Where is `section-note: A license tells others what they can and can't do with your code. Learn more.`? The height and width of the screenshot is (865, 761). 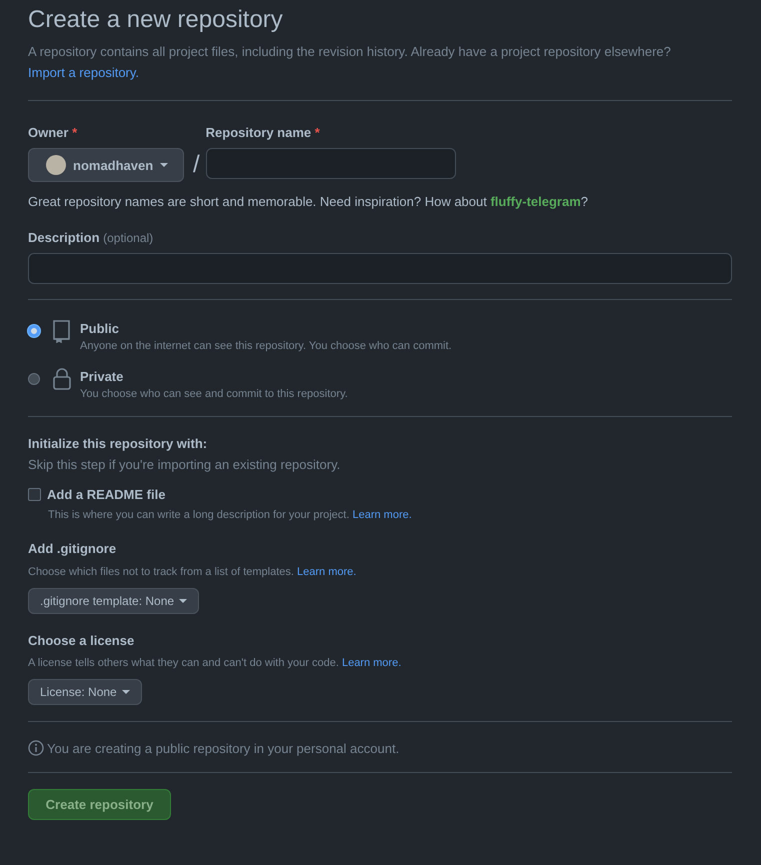 section-note: A license tells others what they can and can't do with your code. Learn more. is located at coordinates (215, 663).